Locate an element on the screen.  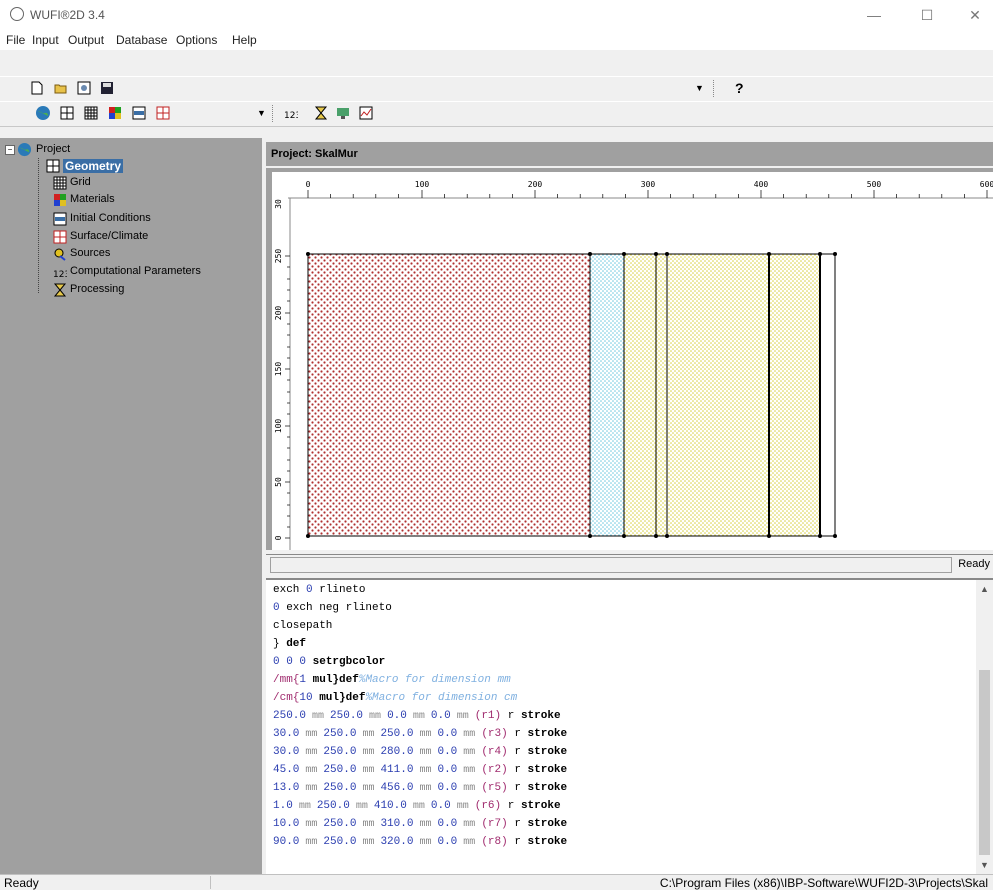
code-token: /mm{ is located at coordinates (286, 680).